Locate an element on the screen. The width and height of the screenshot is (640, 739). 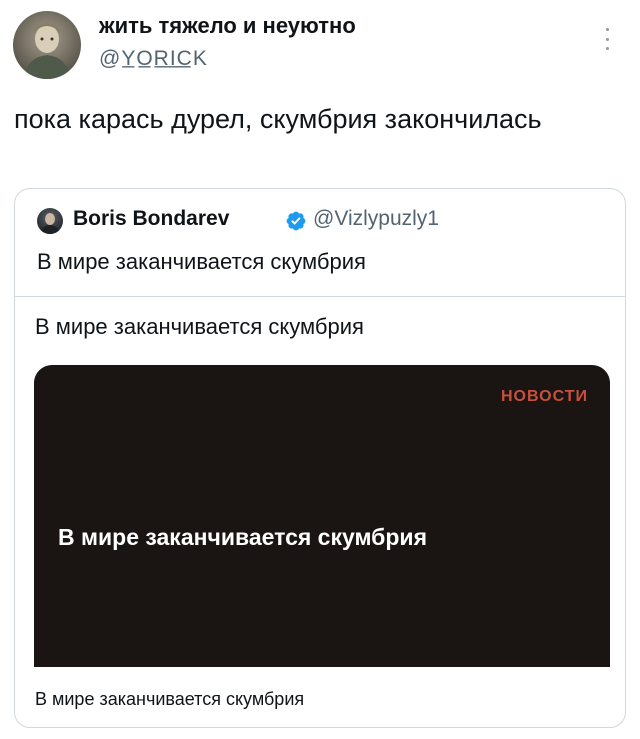
author-name: жить тяжело и неуютно is located at coordinates (227, 26).